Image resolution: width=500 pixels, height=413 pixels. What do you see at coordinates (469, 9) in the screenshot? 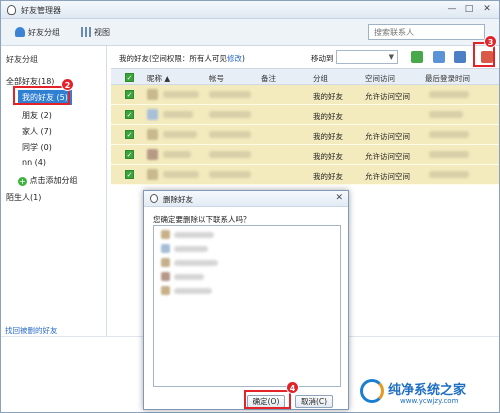
I see `maximize-button: □` at bounding box center [469, 9].